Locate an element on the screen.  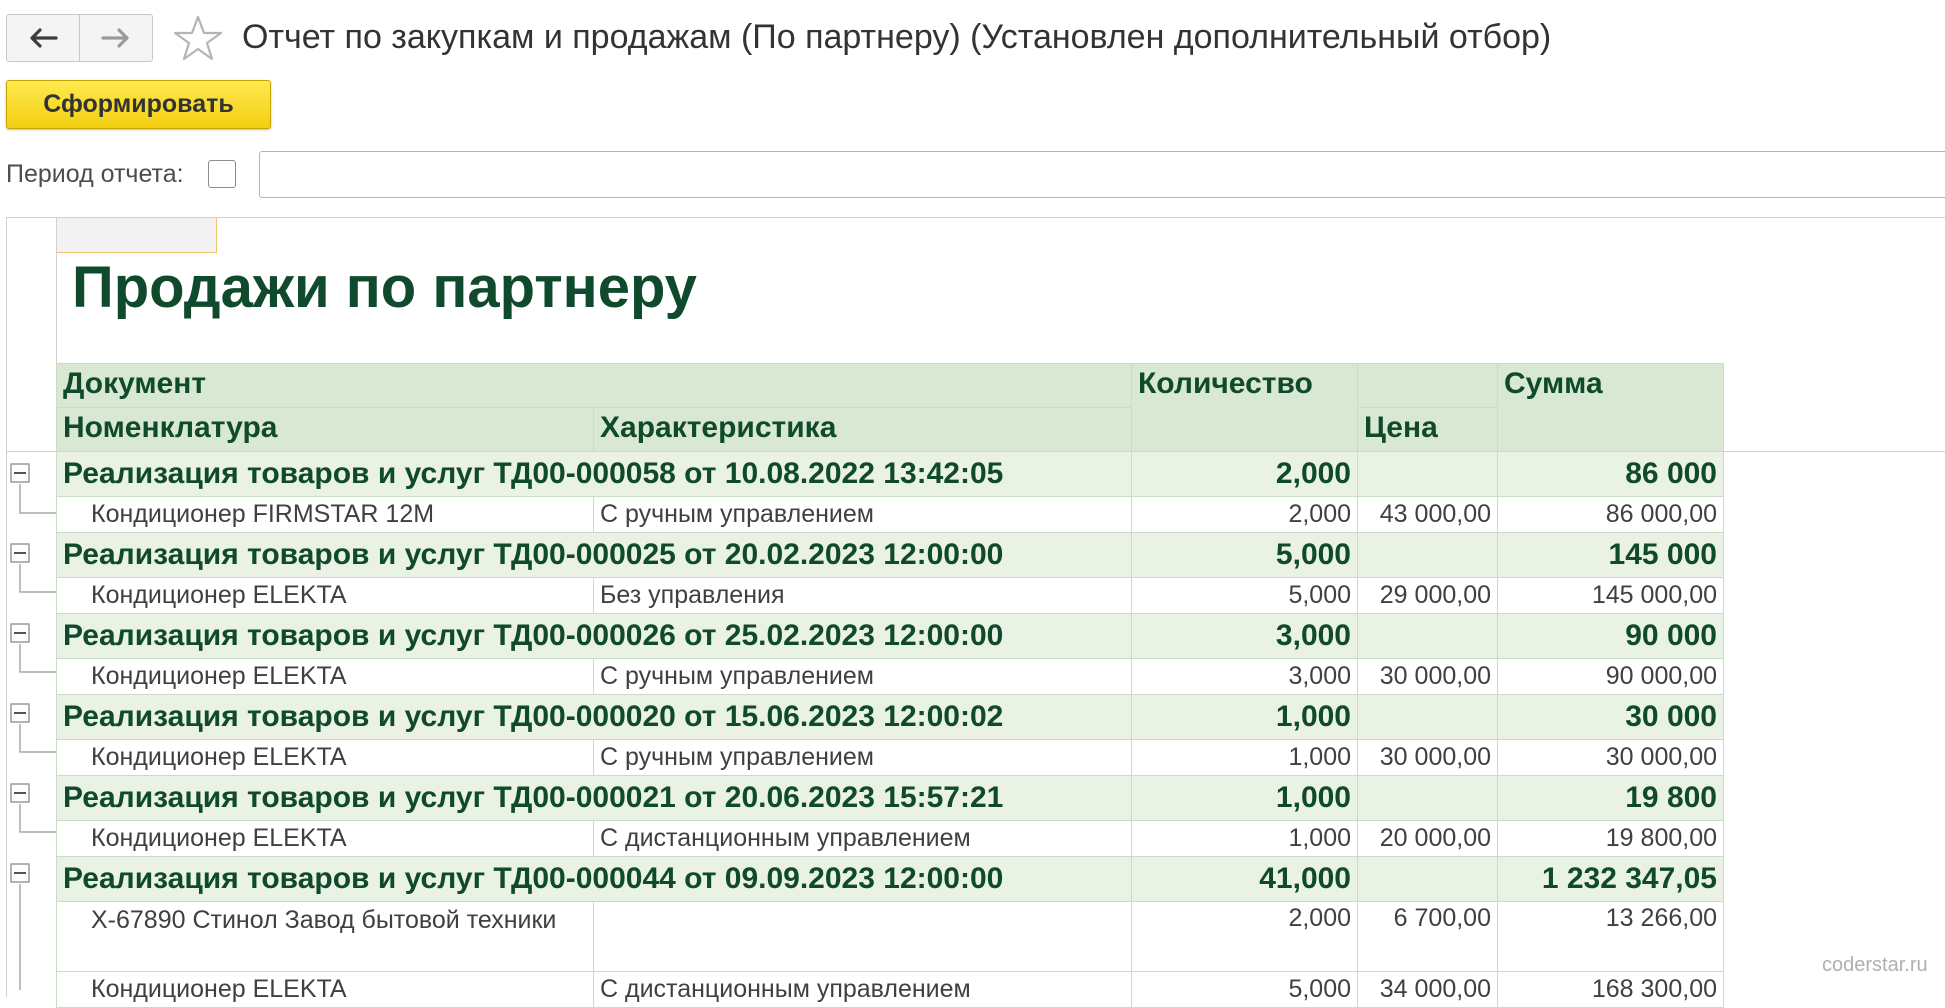
star-outline-icon is located at coordinates (198, 38).